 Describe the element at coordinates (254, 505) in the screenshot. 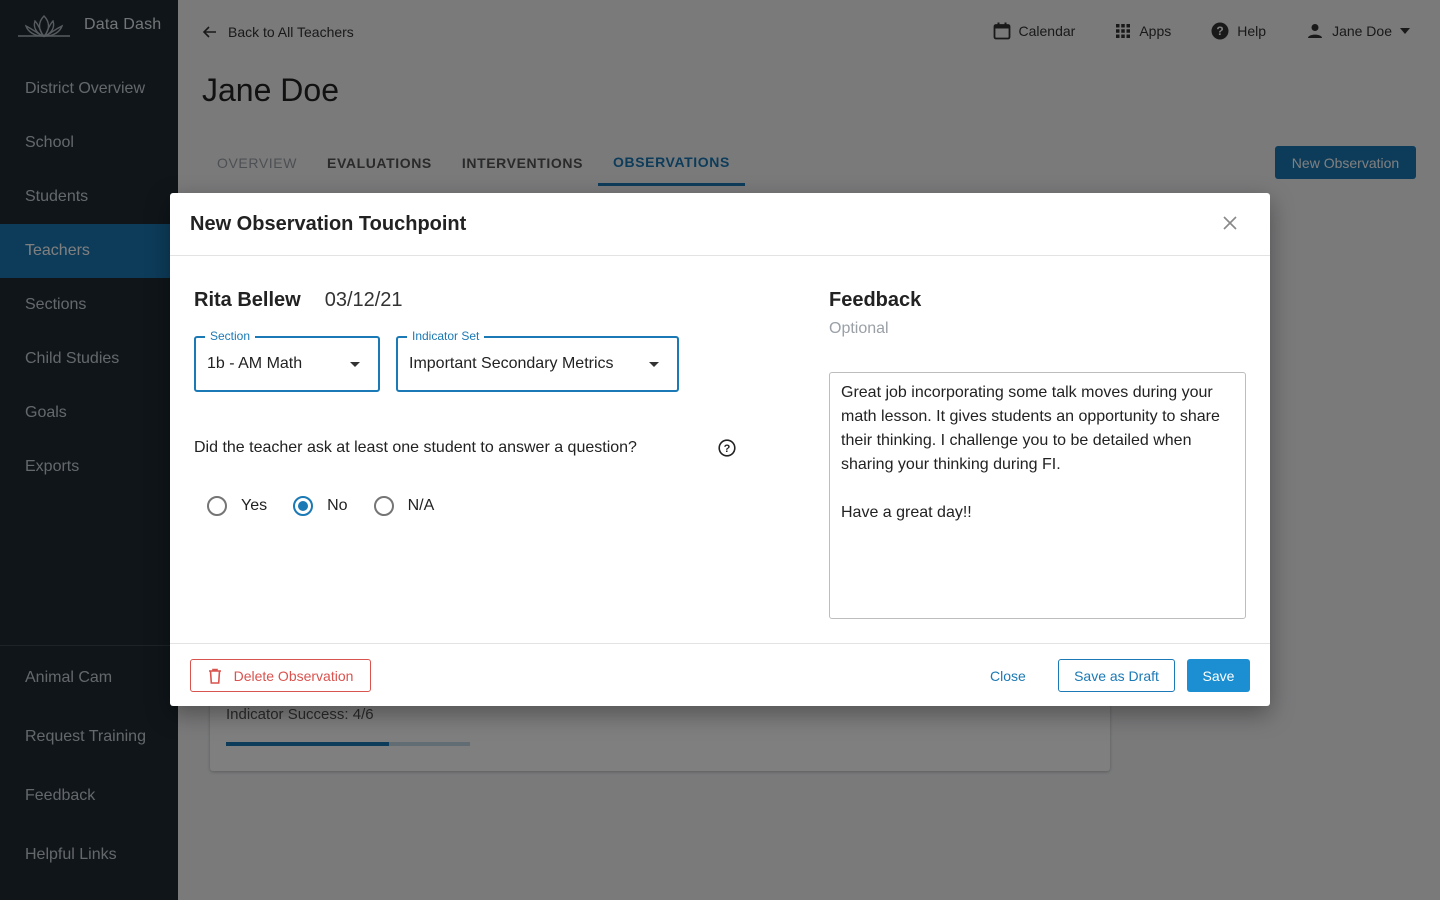

I see `radio-label: Yes` at that location.